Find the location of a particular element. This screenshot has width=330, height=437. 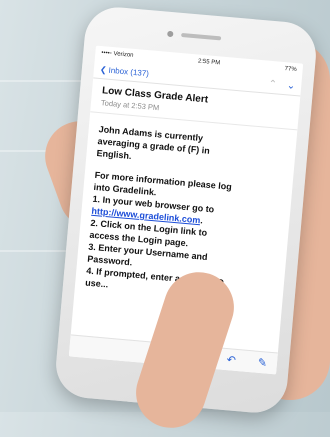

reply-icon: ↶ is located at coordinates (231, 360).